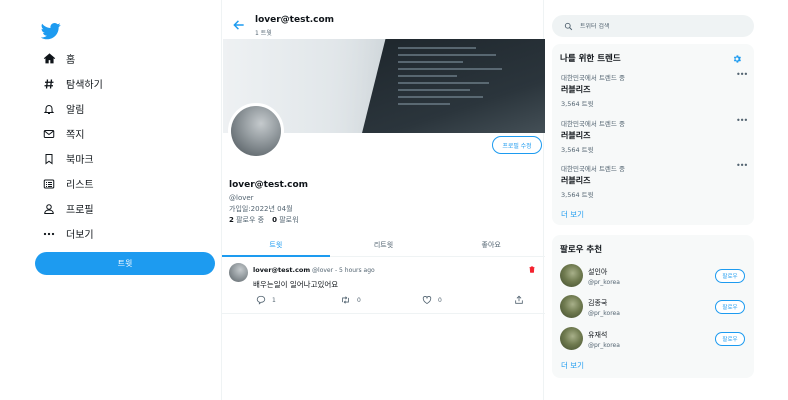 This screenshot has width=788, height=400. What do you see at coordinates (50, 84) in the screenshot?
I see `hashtag-icon` at bounding box center [50, 84].